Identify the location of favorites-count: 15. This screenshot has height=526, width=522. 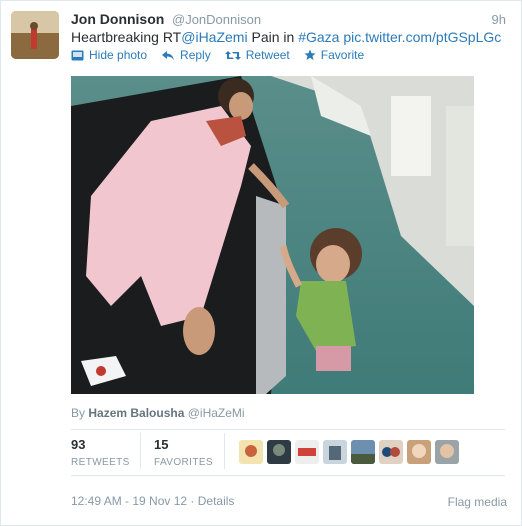
(161, 444).